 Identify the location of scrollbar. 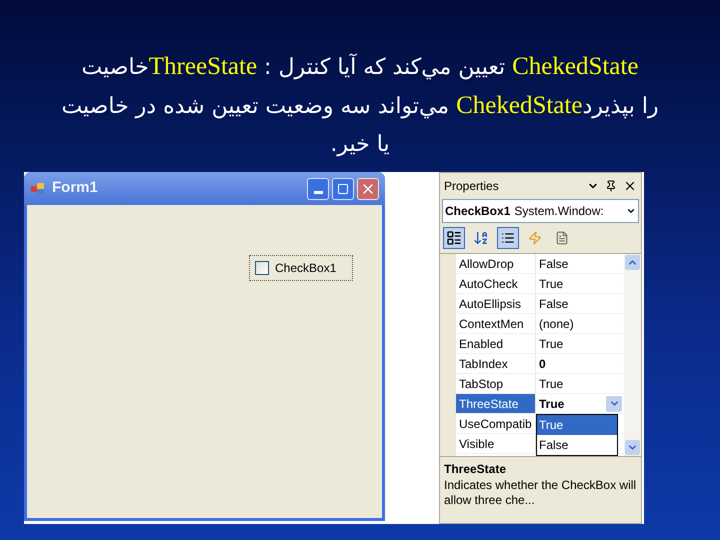
(632, 355).